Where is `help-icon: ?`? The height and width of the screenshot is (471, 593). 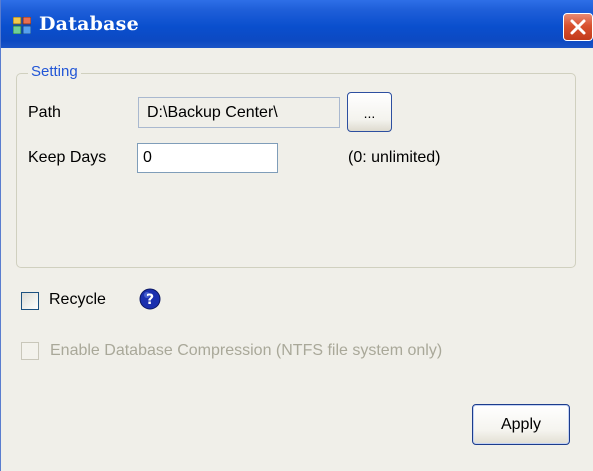 help-icon: ? is located at coordinates (150, 299).